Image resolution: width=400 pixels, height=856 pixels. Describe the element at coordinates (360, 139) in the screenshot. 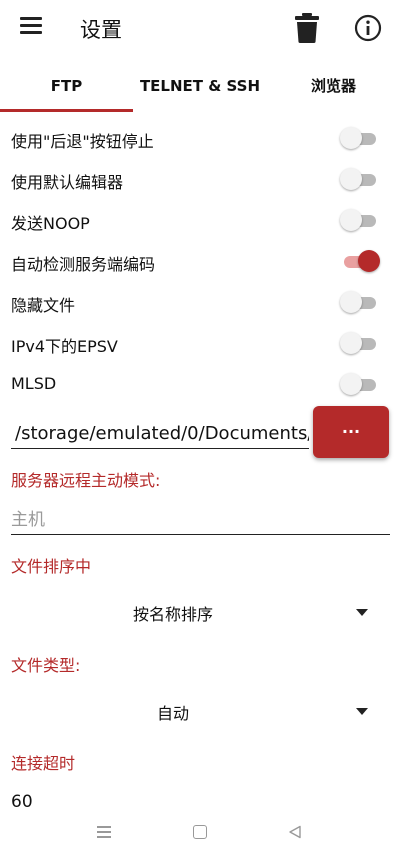

I see `toggle-back-button-stop` at that location.